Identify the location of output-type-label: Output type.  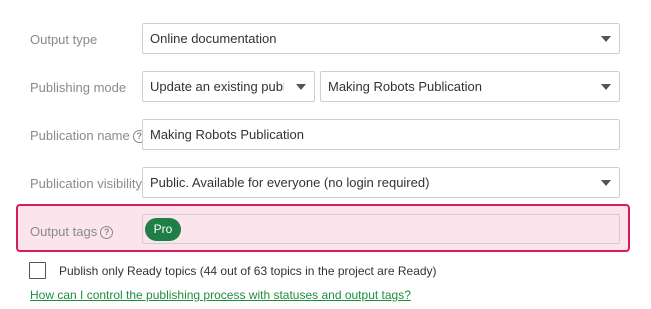
(63, 40).